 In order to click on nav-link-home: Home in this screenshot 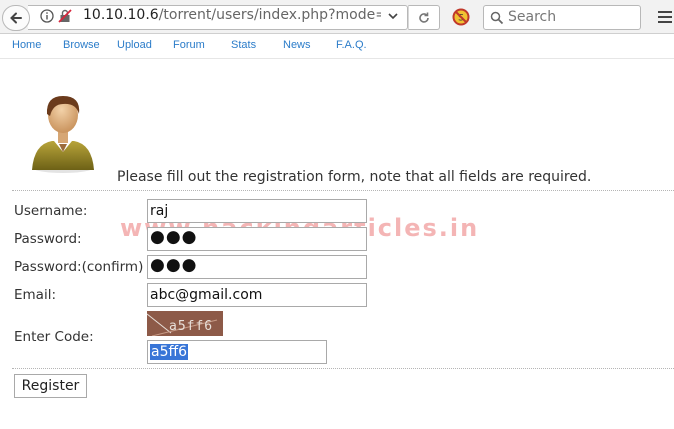, I will do `click(26, 45)`.